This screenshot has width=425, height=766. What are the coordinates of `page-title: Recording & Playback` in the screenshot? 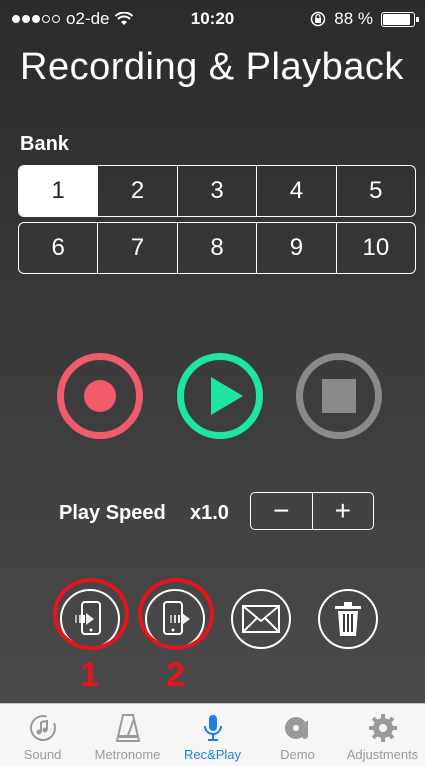 It's located at (212, 67).